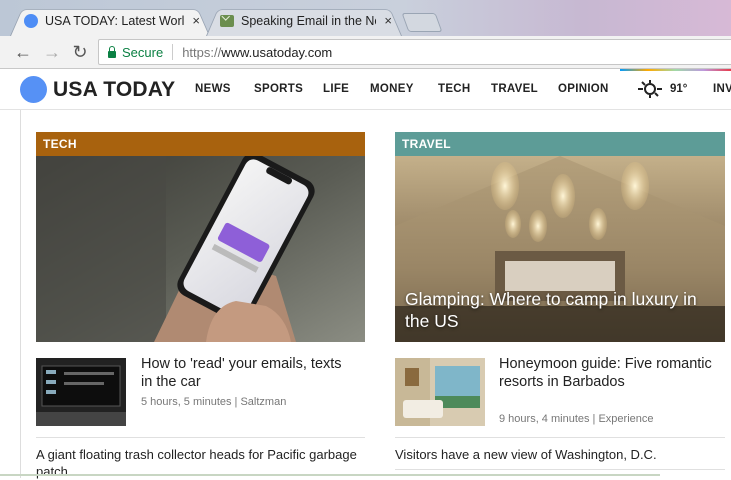 This screenshot has width=731, height=480. I want to click on tab-usatoday: USA TODAY: Latest Worl ×, so click(110, 20).